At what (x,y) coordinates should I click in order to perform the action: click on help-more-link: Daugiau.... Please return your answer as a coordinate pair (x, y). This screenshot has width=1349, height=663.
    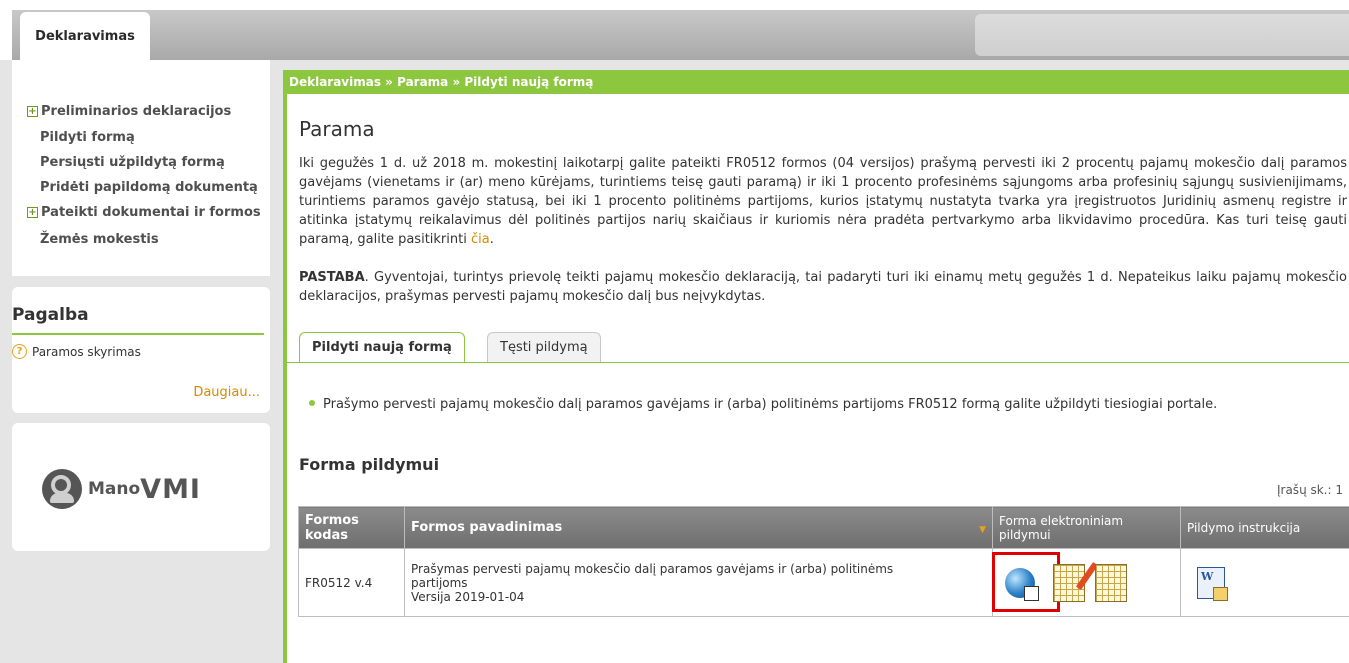
    Looking at the image, I should click on (226, 392).